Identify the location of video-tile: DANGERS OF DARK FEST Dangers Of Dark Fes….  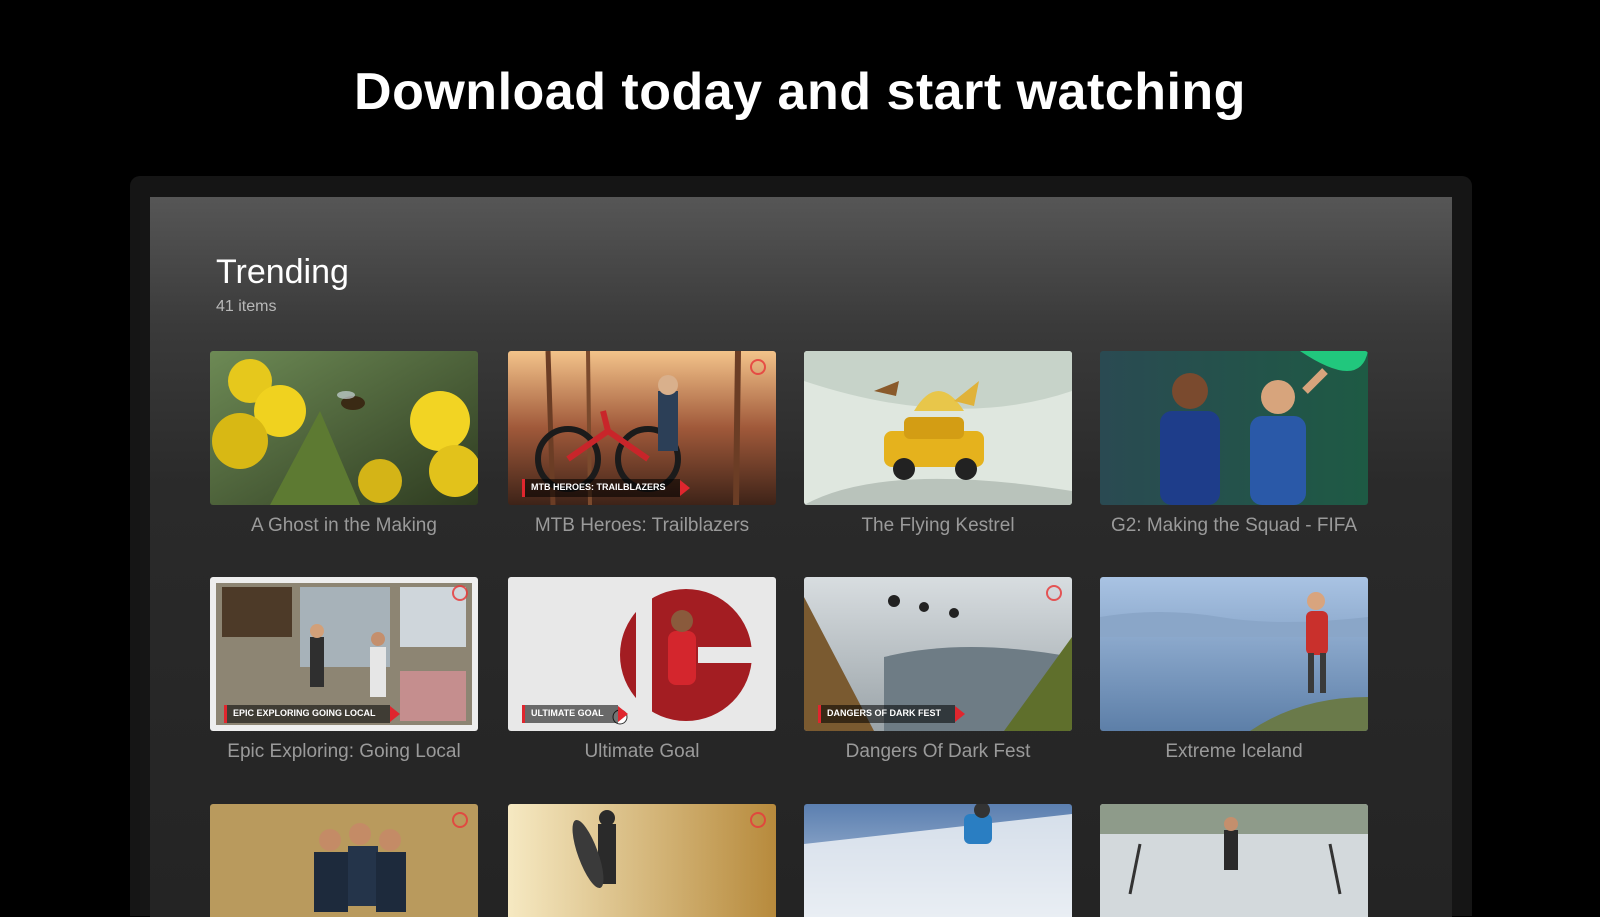
(938, 670).